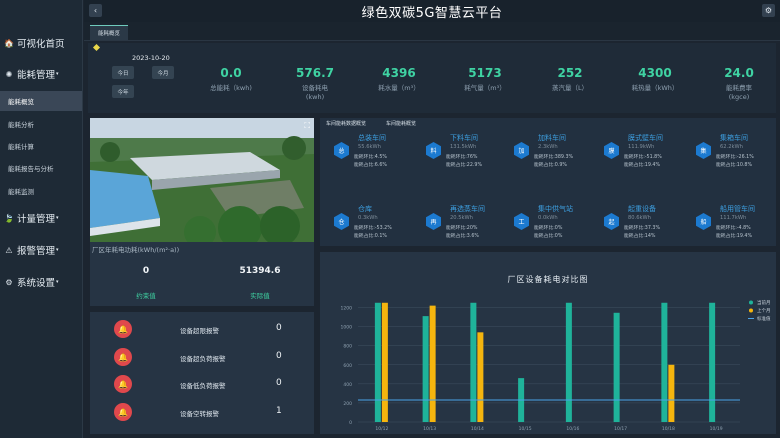 The image size is (780, 438). I want to click on workshop-card: 船 船用管车间 111.7kWh 能耗环比:-4.8% 能耗占比:19.4%, so click(738, 225).